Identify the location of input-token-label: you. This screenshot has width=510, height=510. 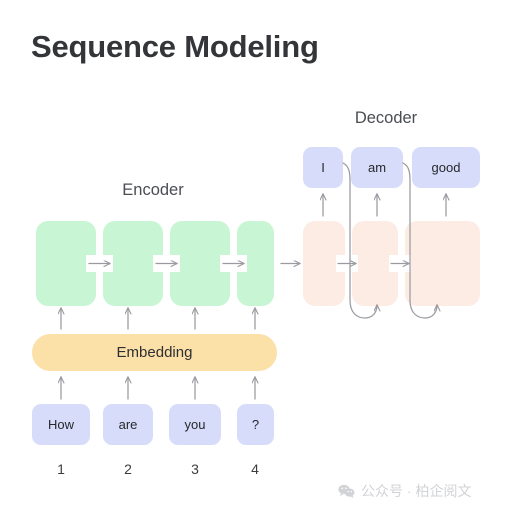
(195, 424).